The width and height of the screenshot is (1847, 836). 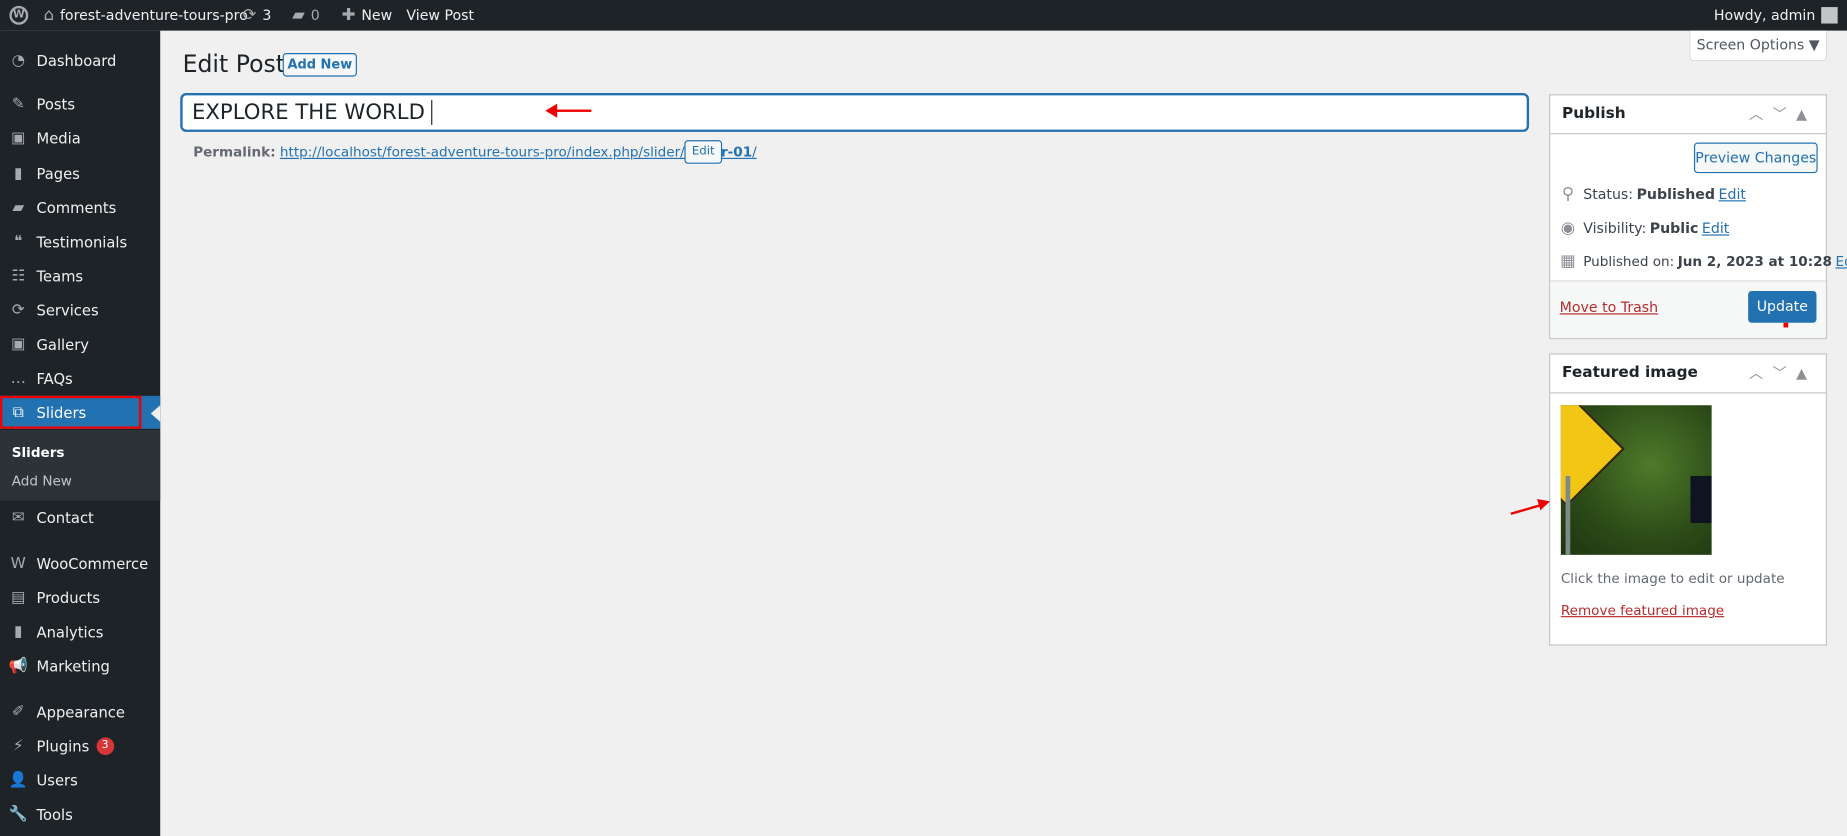 What do you see at coordinates (1630, 373) in the screenshot?
I see `featured-image-title: Featured image` at bounding box center [1630, 373].